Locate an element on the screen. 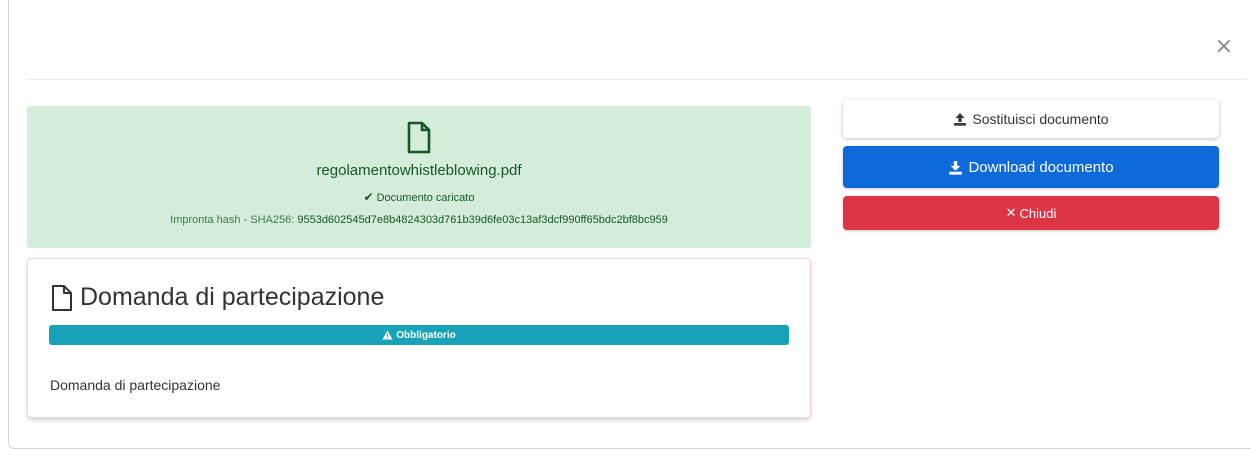  card-title: Domanda di partecipazione is located at coordinates (217, 297).